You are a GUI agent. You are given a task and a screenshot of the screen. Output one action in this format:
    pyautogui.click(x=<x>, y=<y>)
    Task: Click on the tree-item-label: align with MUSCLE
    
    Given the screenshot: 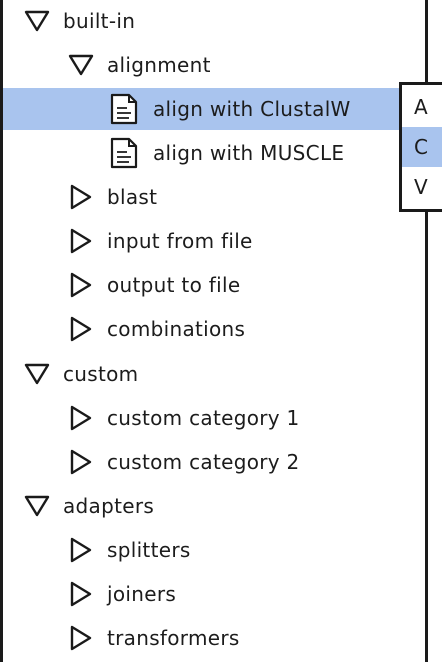 What is the action you would take?
    pyautogui.click(x=249, y=153)
    